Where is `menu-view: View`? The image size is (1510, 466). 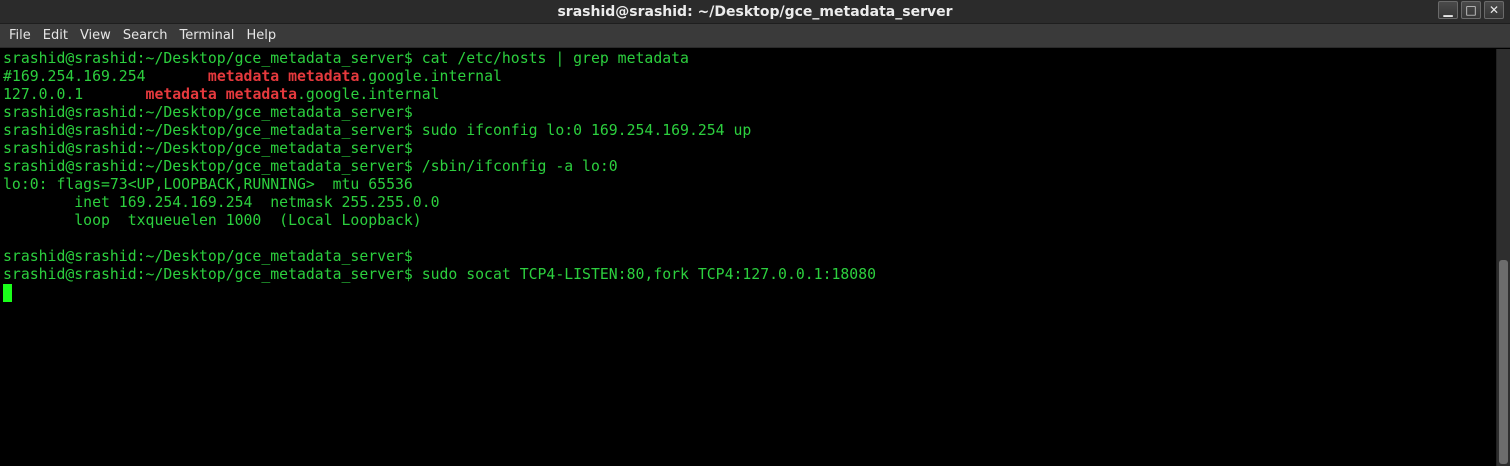 menu-view: View is located at coordinates (95, 36).